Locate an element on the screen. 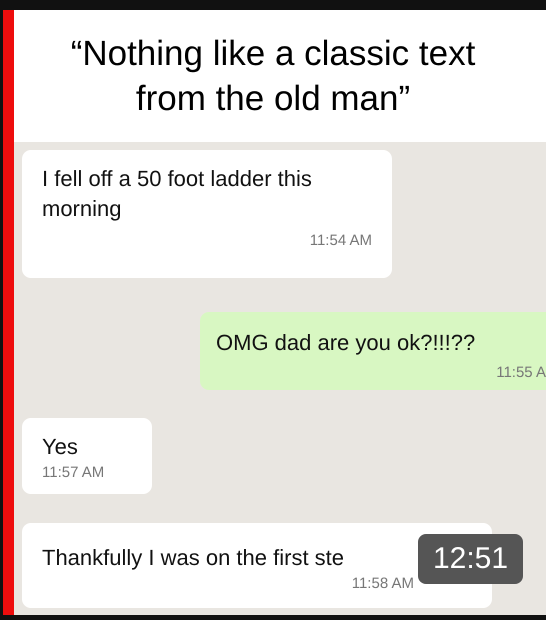 This screenshot has height=620, width=546. message-time: 11:58 AM is located at coordinates (382, 583).